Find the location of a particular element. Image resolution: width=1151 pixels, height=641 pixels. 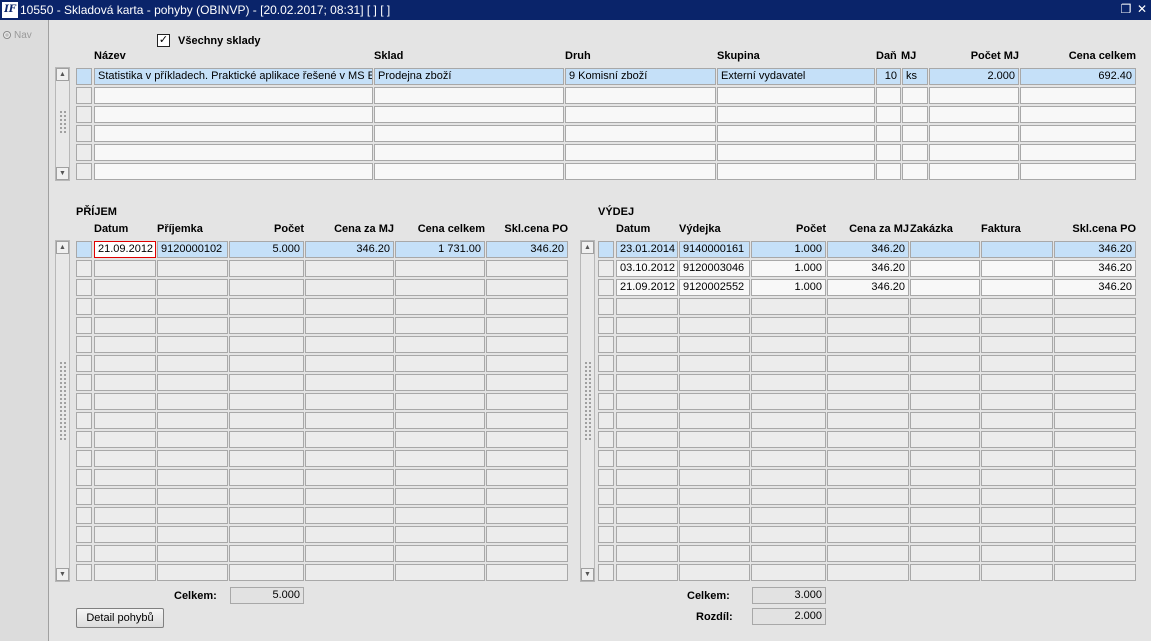

receipts-cell: 1 731.00 is located at coordinates (440, 249).